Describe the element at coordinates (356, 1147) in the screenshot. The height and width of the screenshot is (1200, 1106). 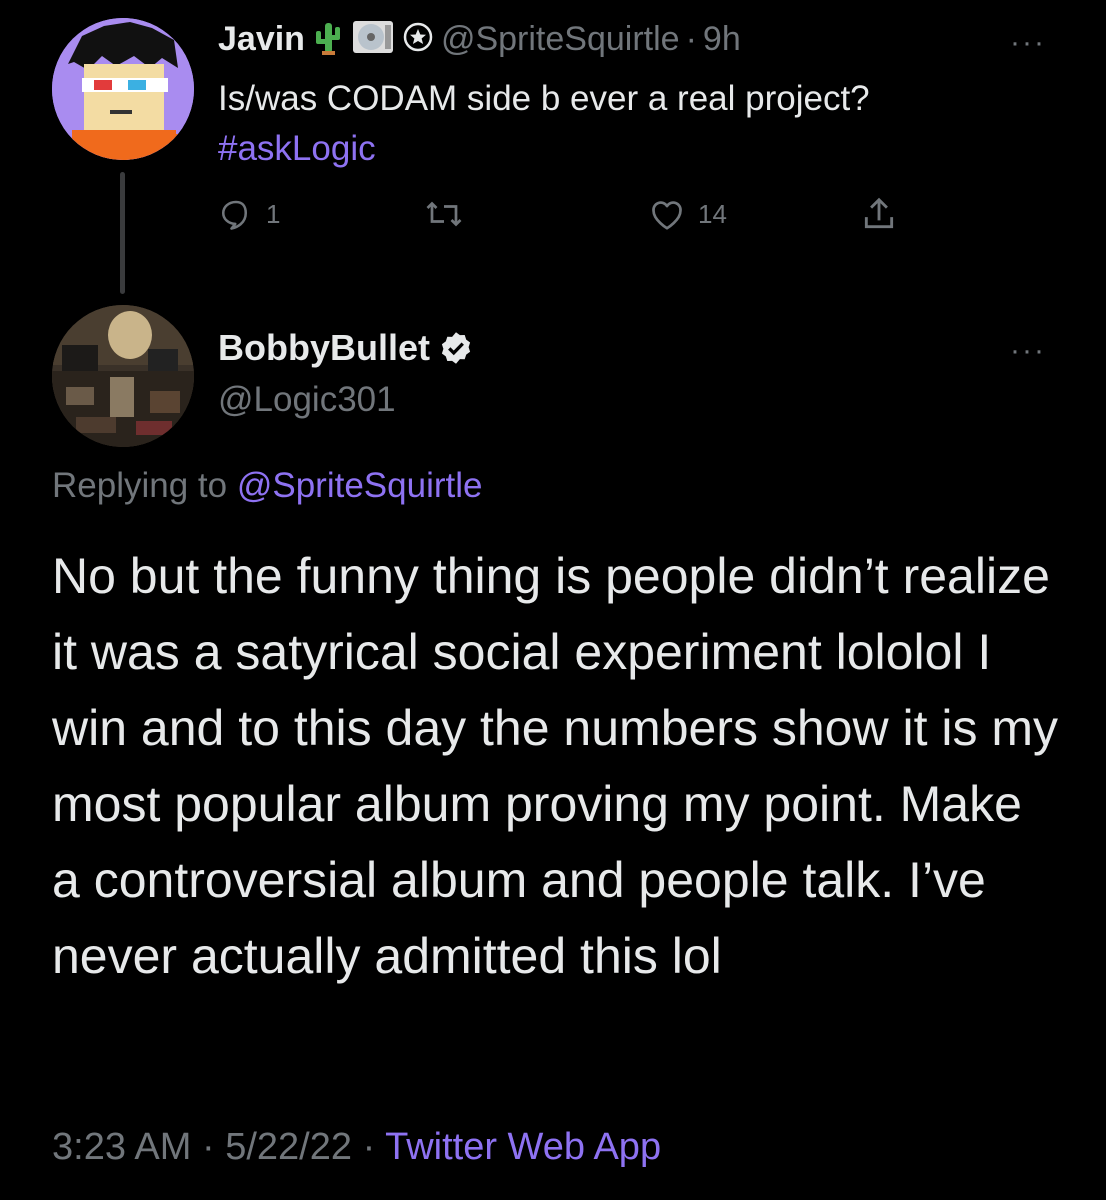
I see `tweet-footer: 3:23 AM · 5/22/22 · Twitter Web App` at that location.